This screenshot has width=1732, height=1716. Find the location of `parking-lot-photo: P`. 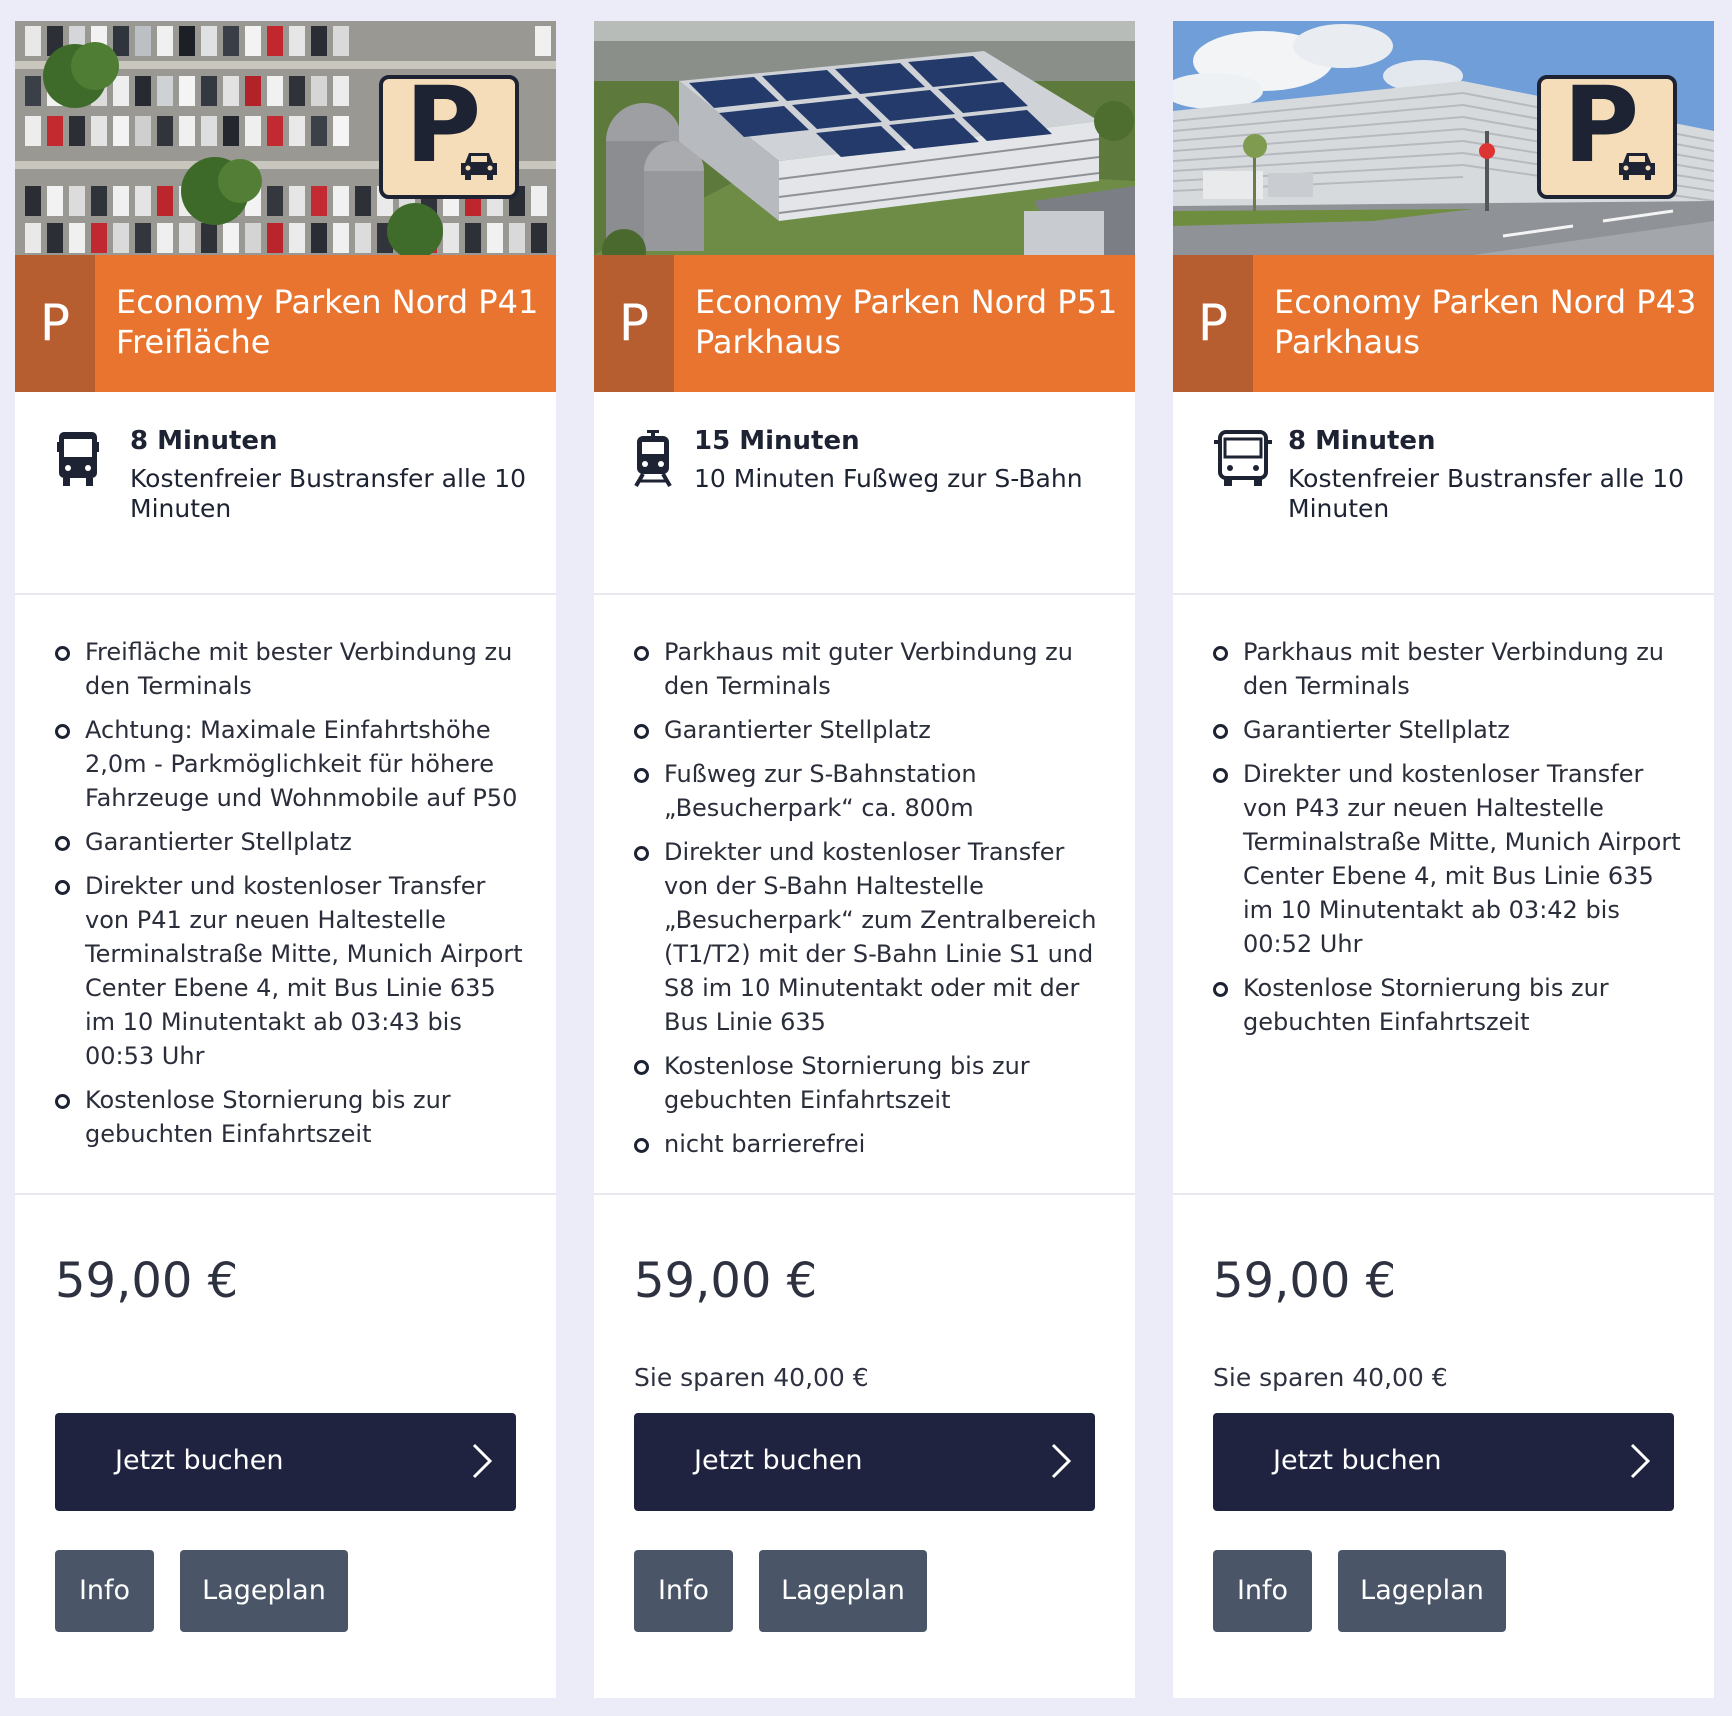

parking-lot-photo: P is located at coordinates (285, 138).